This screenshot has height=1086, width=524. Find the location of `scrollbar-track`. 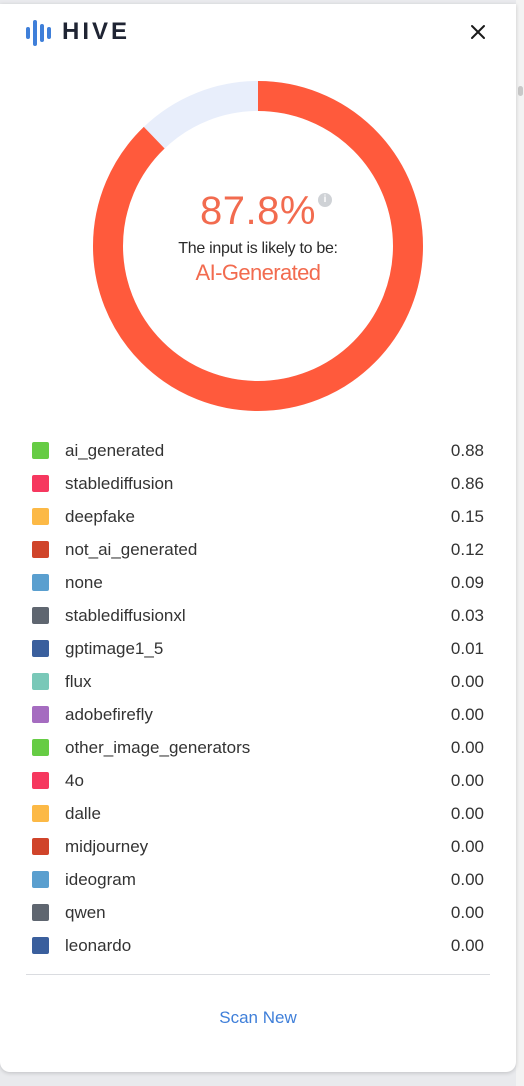

scrollbar-track is located at coordinates (520, 543).